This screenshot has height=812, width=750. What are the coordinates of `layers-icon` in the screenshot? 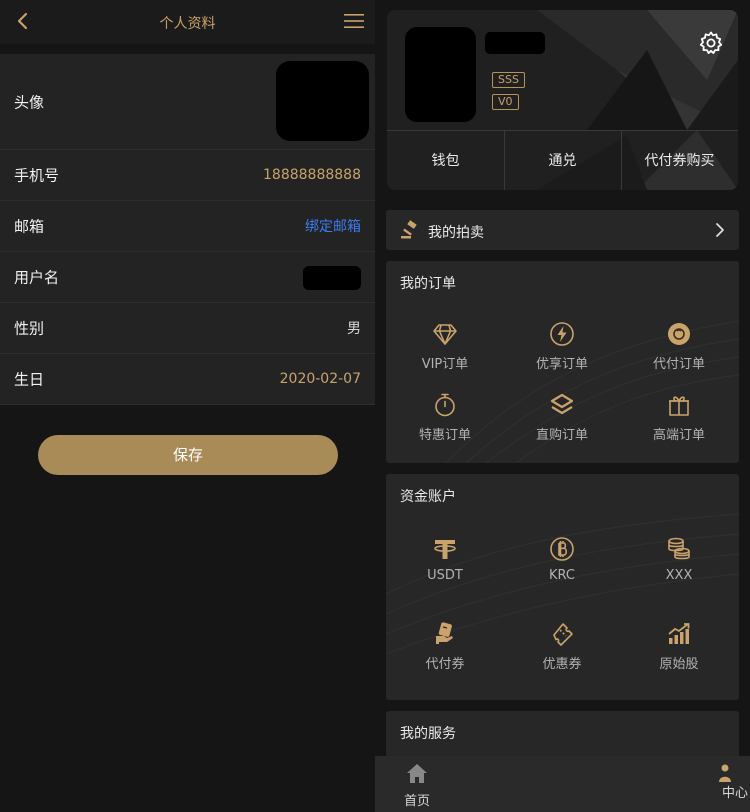 It's located at (562, 404).